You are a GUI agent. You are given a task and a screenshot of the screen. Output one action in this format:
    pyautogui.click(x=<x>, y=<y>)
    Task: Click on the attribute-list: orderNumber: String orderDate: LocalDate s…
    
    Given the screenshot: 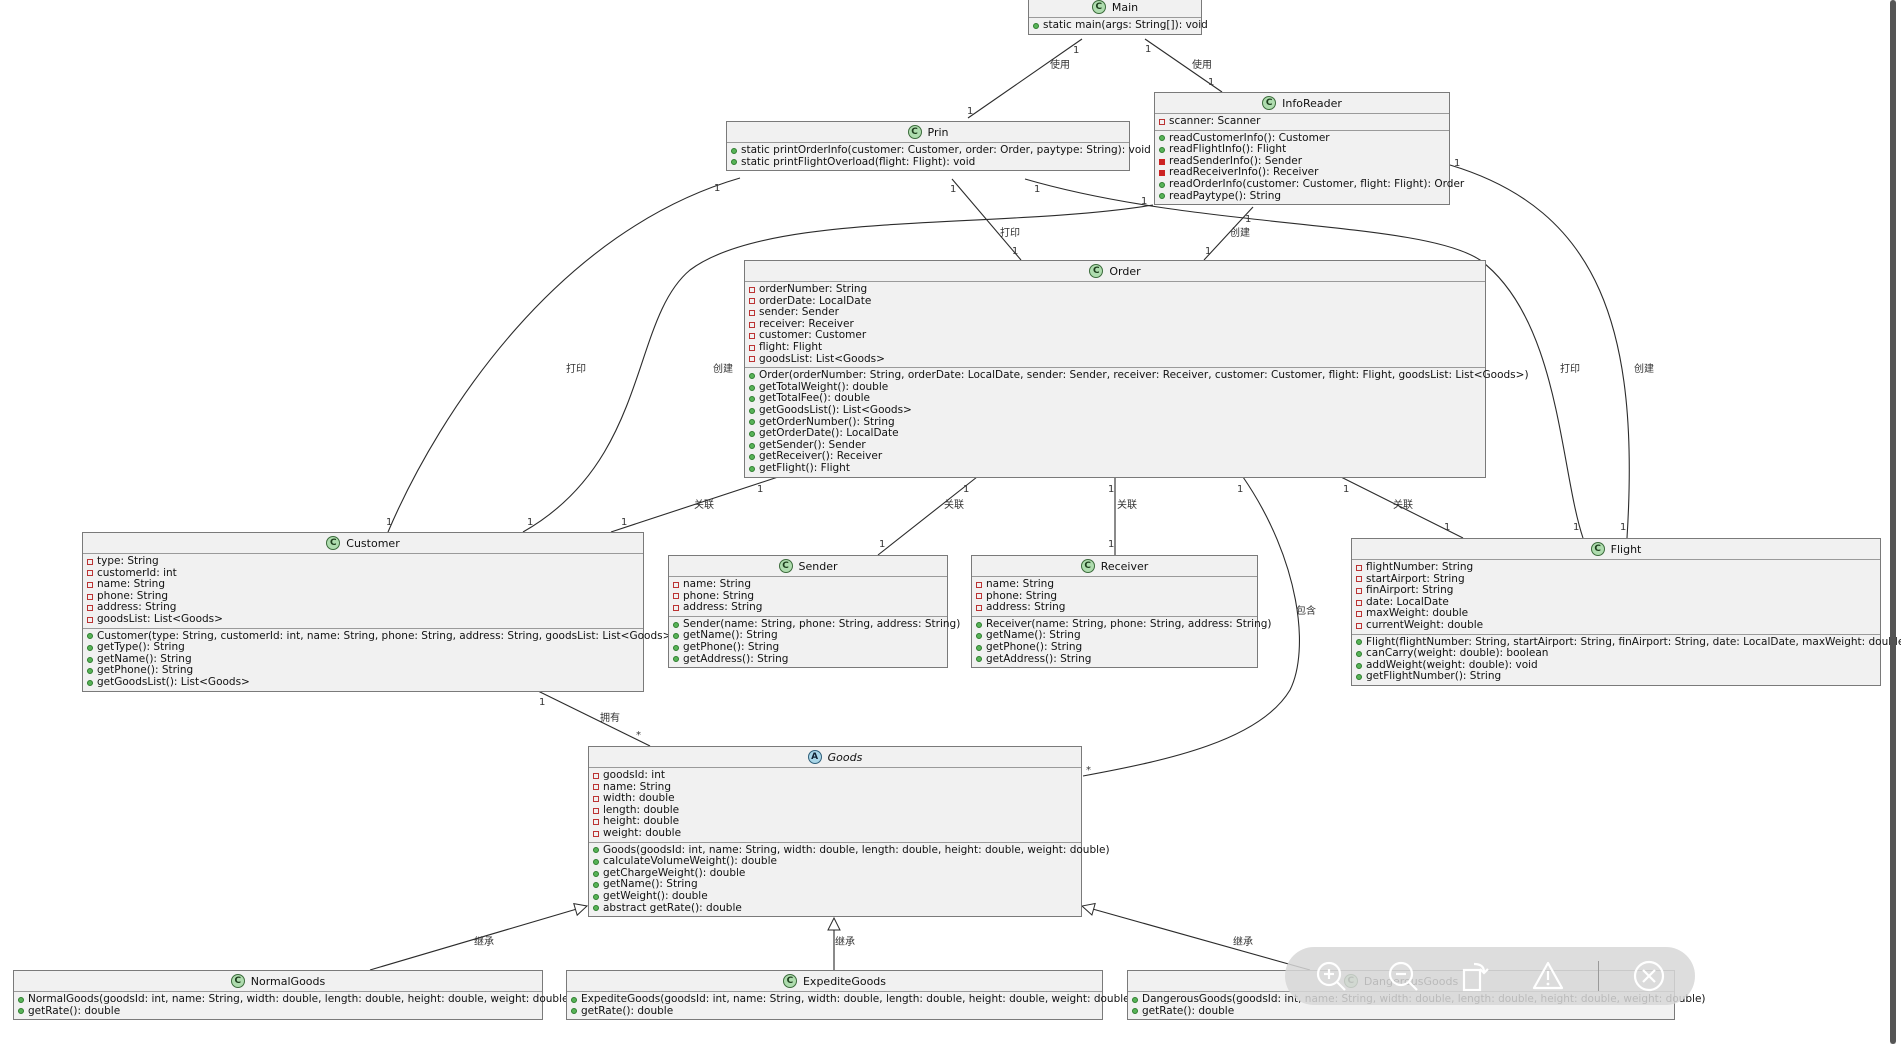 What is the action you would take?
    pyautogui.click(x=1115, y=324)
    